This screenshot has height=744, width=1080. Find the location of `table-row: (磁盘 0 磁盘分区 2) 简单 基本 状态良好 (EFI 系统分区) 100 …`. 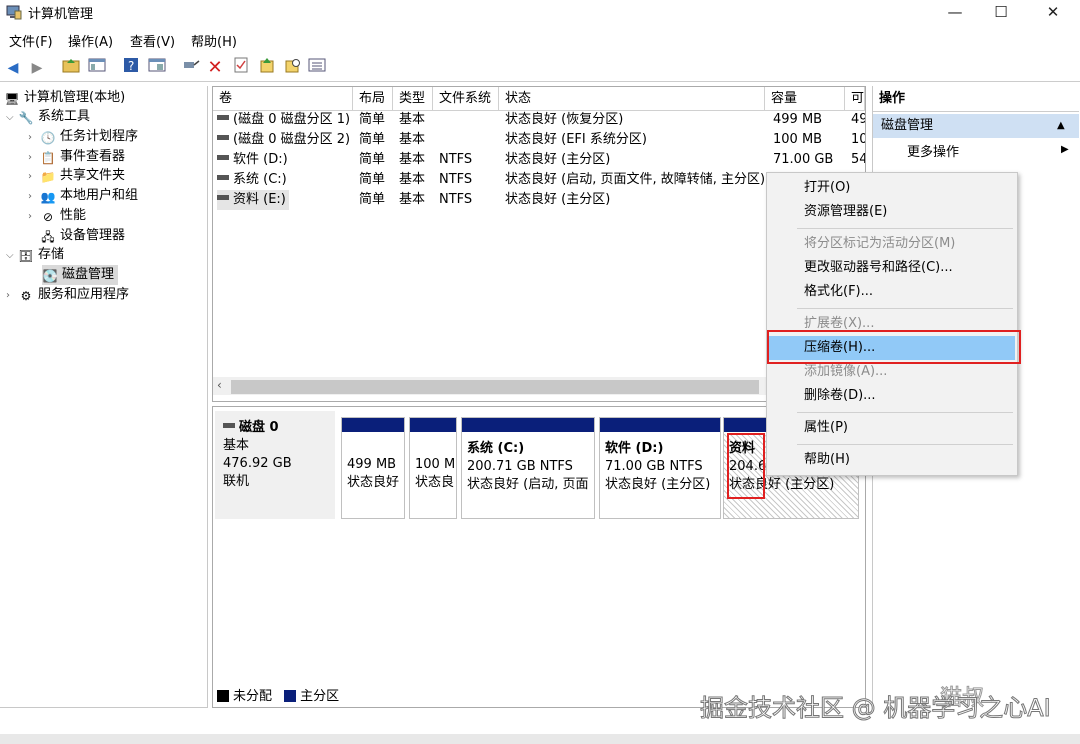

table-row: (磁盘 0 磁盘分区 2) 简单 基本 状态良好 (EFI 系统分区) 100 … is located at coordinates (539, 140).